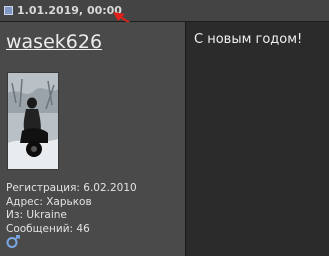 The width and height of the screenshot is (329, 256). What do you see at coordinates (248, 39) in the screenshot?
I see `post-message: С новым годом!` at bounding box center [248, 39].